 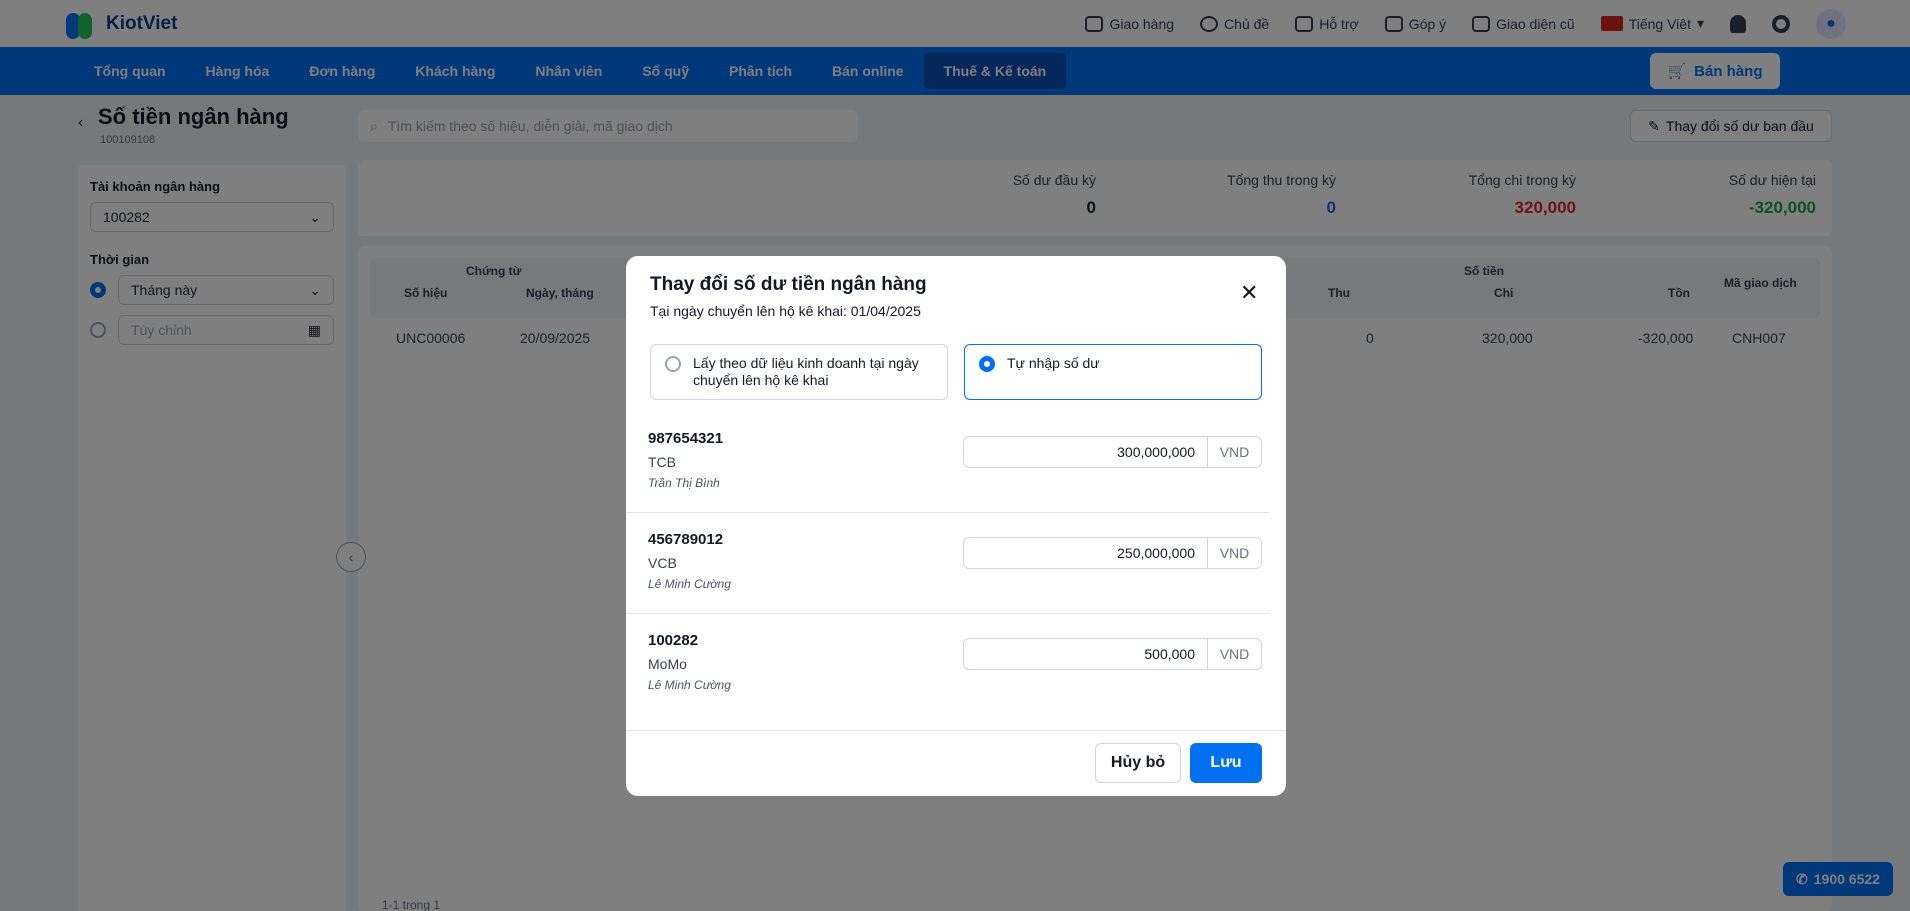 I want to click on dialog-footer-divider, so click(x=956, y=730).